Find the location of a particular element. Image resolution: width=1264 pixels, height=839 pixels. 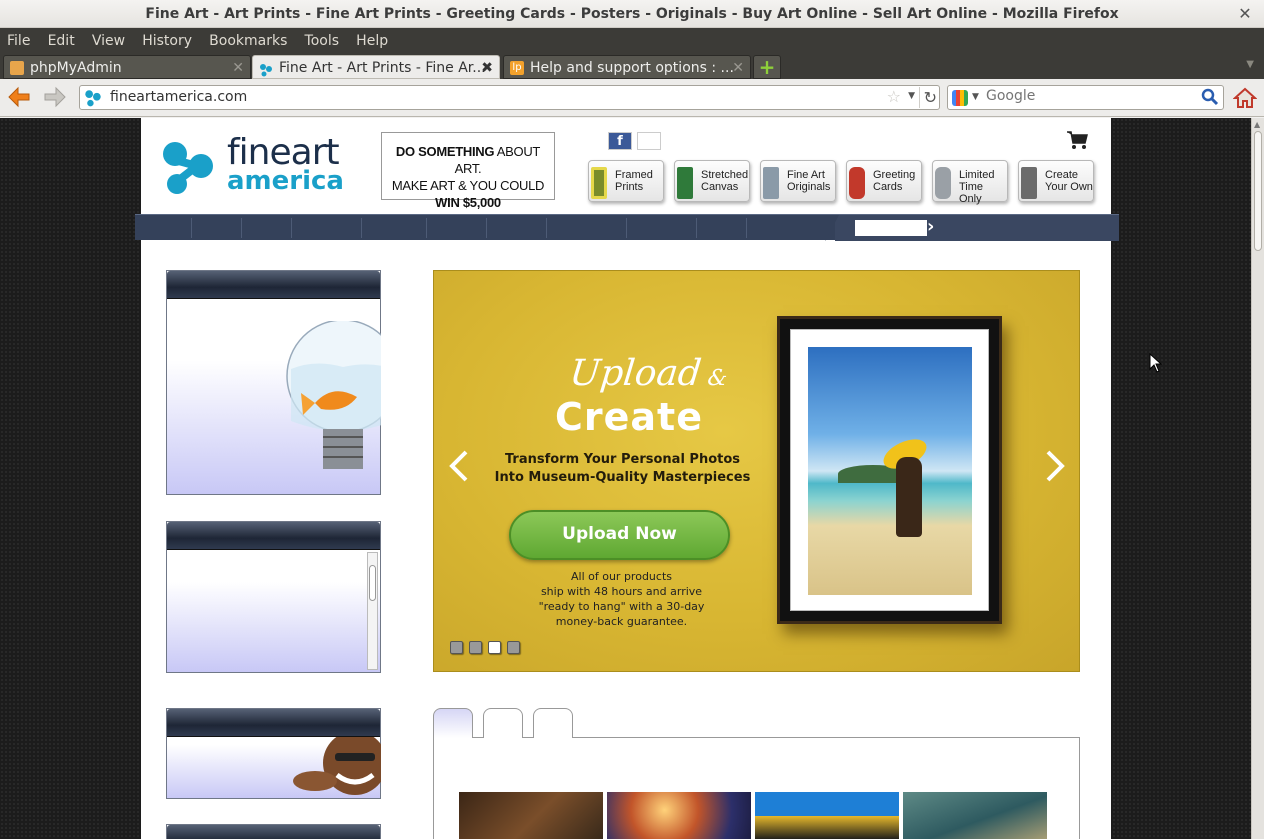

product-label-line2: Your Own is located at coordinates (1069, 187).